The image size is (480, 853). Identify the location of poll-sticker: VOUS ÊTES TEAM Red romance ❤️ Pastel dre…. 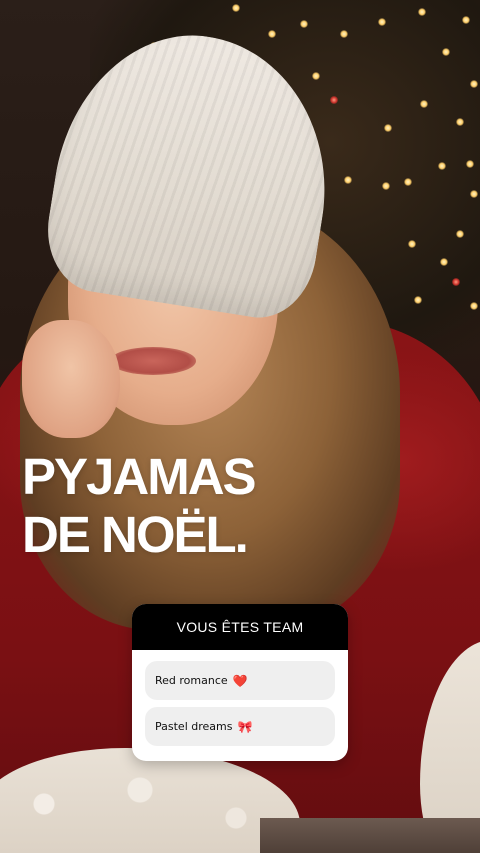
(240, 682).